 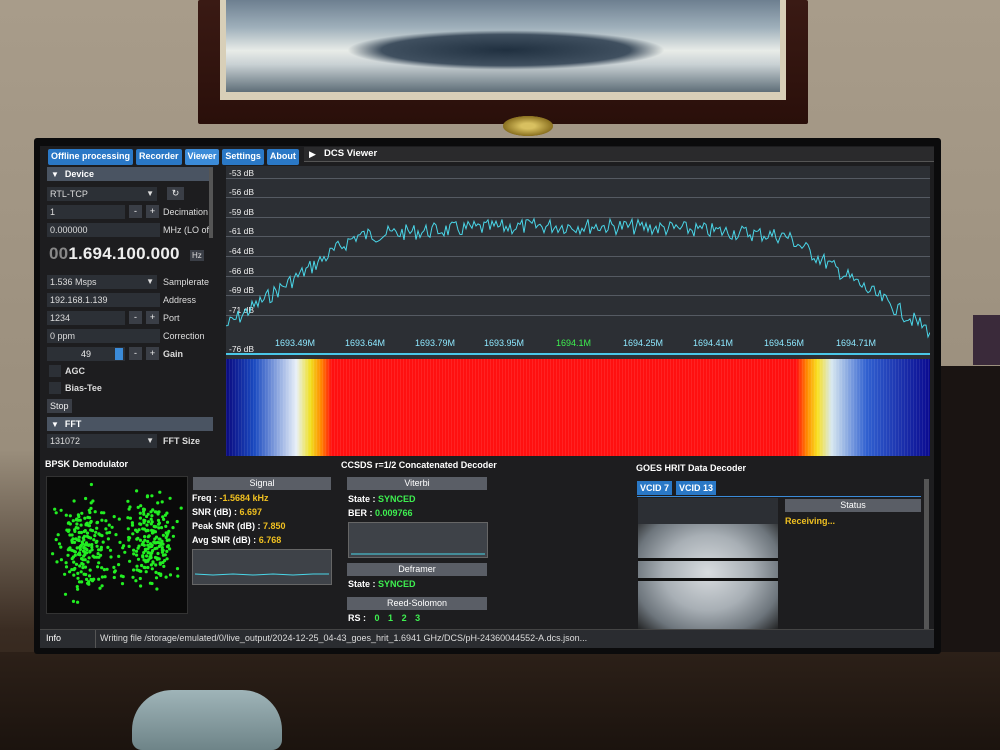 What do you see at coordinates (152, 317) in the screenshot?
I see `port-plus-button: +` at bounding box center [152, 317].